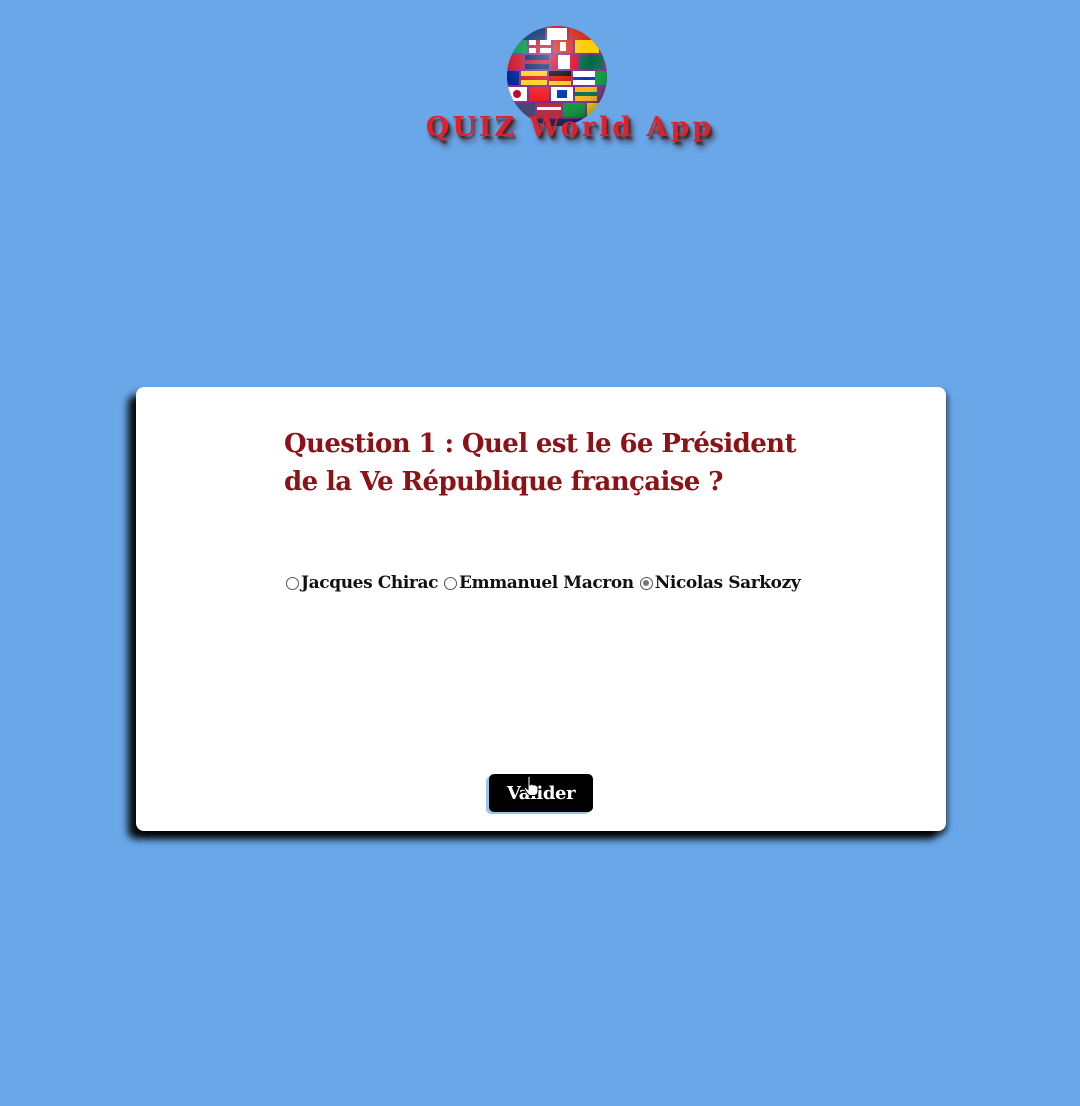 The height and width of the screenshot is (1106, 1080). What do you see at coordinates (646, 583) in the screenshot?
I see `radio-button-selected` at bounding box center [646, 583].